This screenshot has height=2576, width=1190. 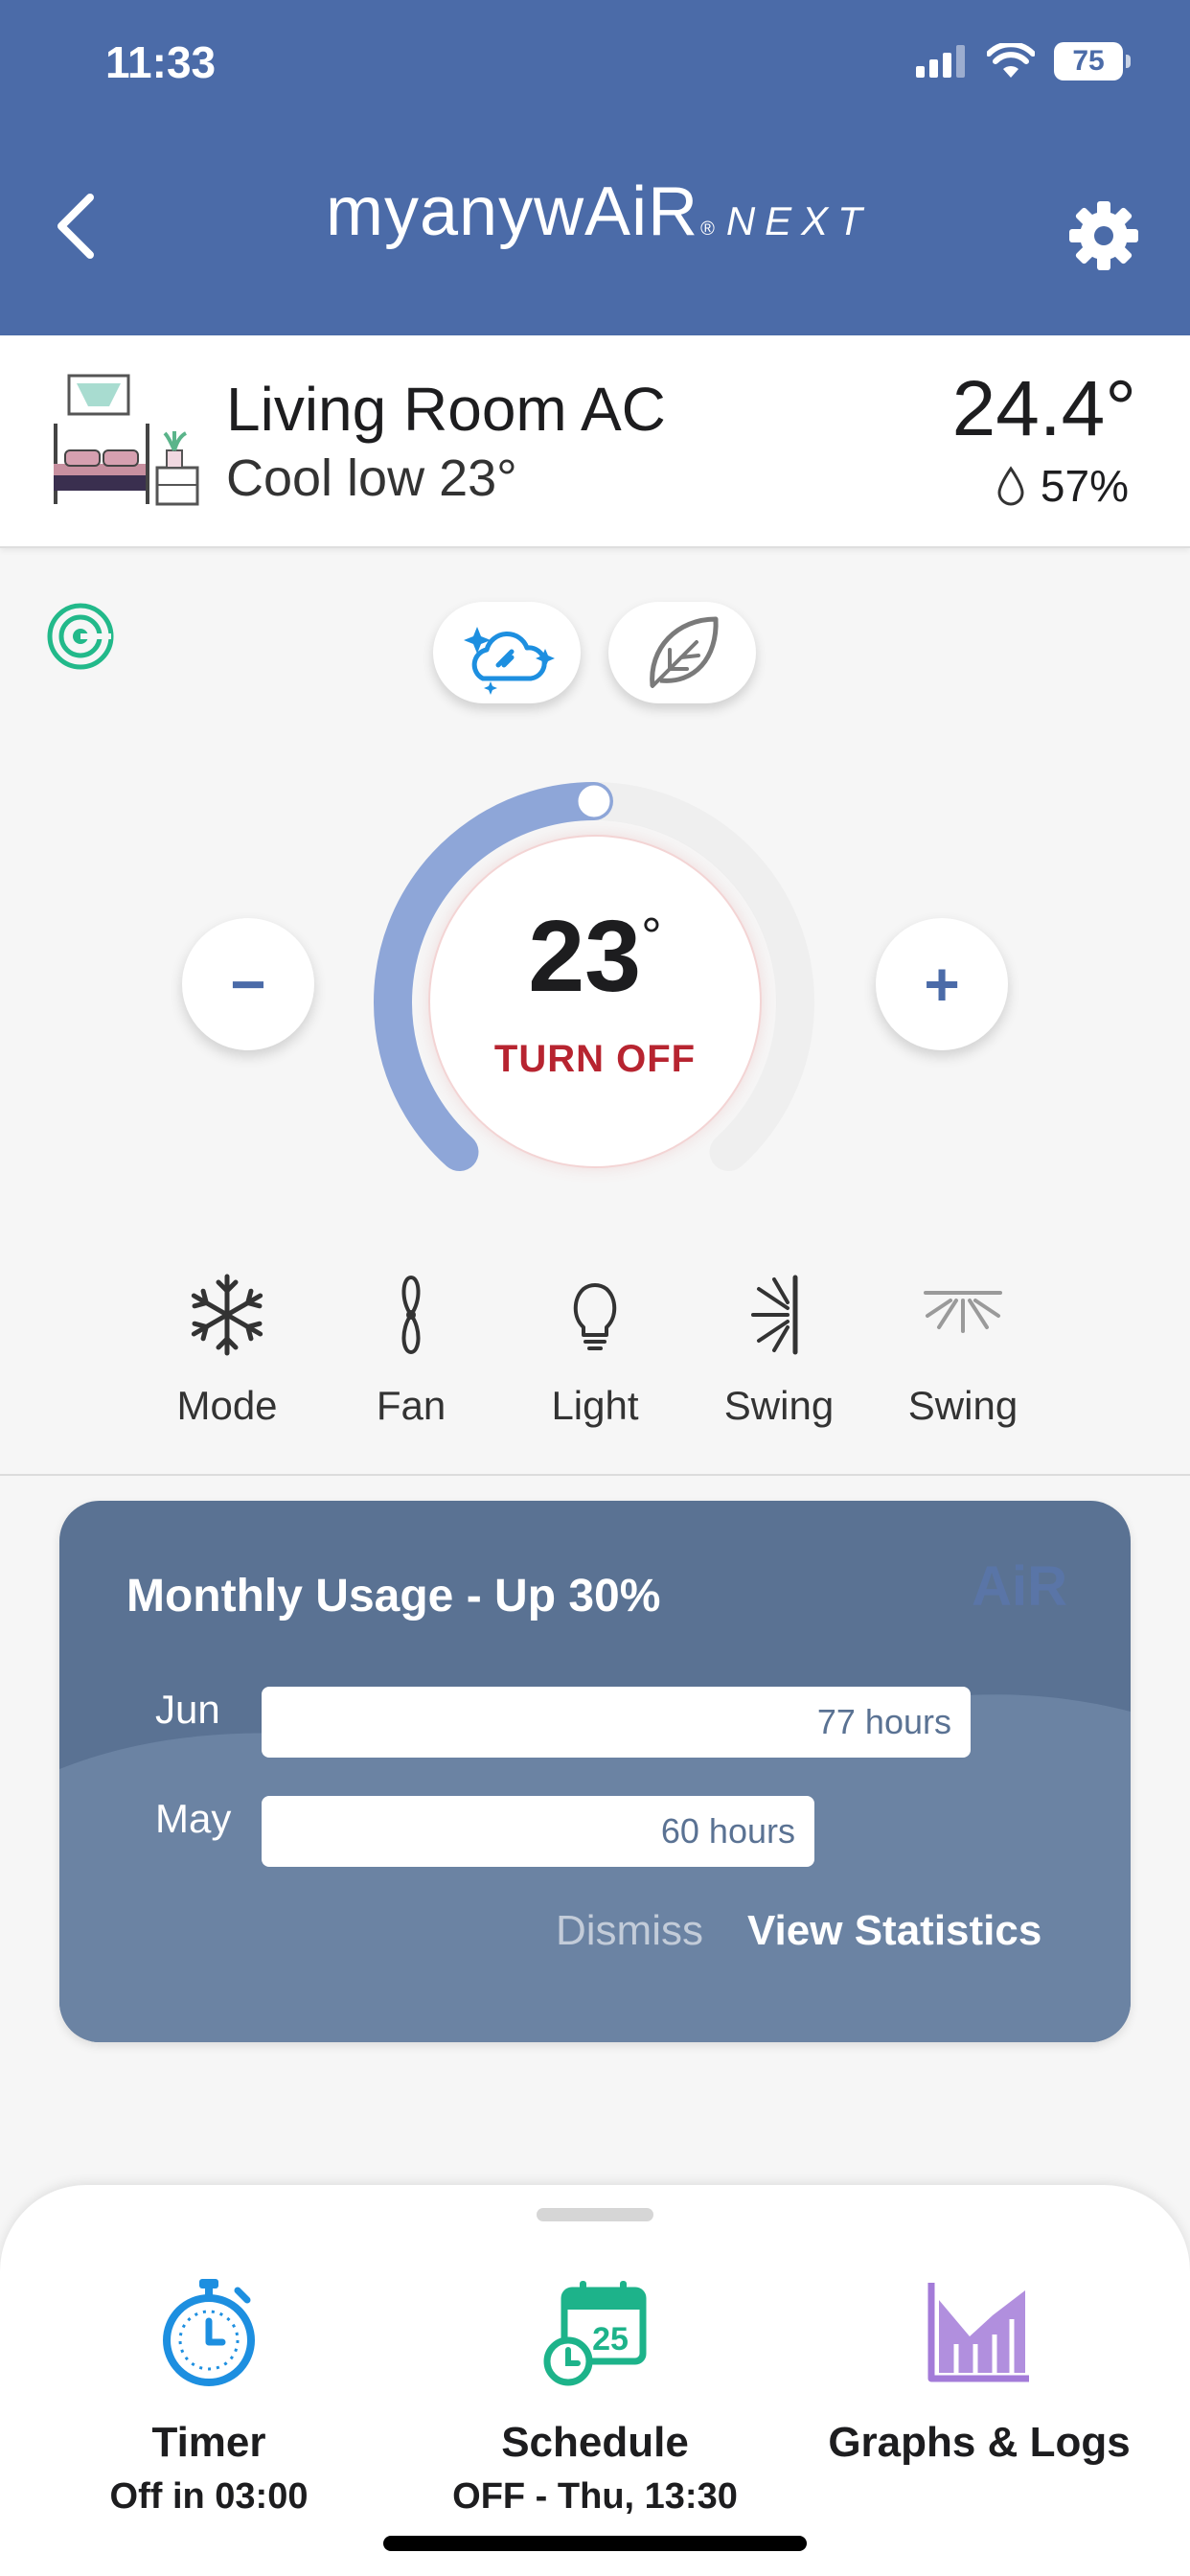 What do you see at coordinates (617, 1722) in the screenshot?
I see `usage-bar: 77 hours` at bounding box center [617, 1722].